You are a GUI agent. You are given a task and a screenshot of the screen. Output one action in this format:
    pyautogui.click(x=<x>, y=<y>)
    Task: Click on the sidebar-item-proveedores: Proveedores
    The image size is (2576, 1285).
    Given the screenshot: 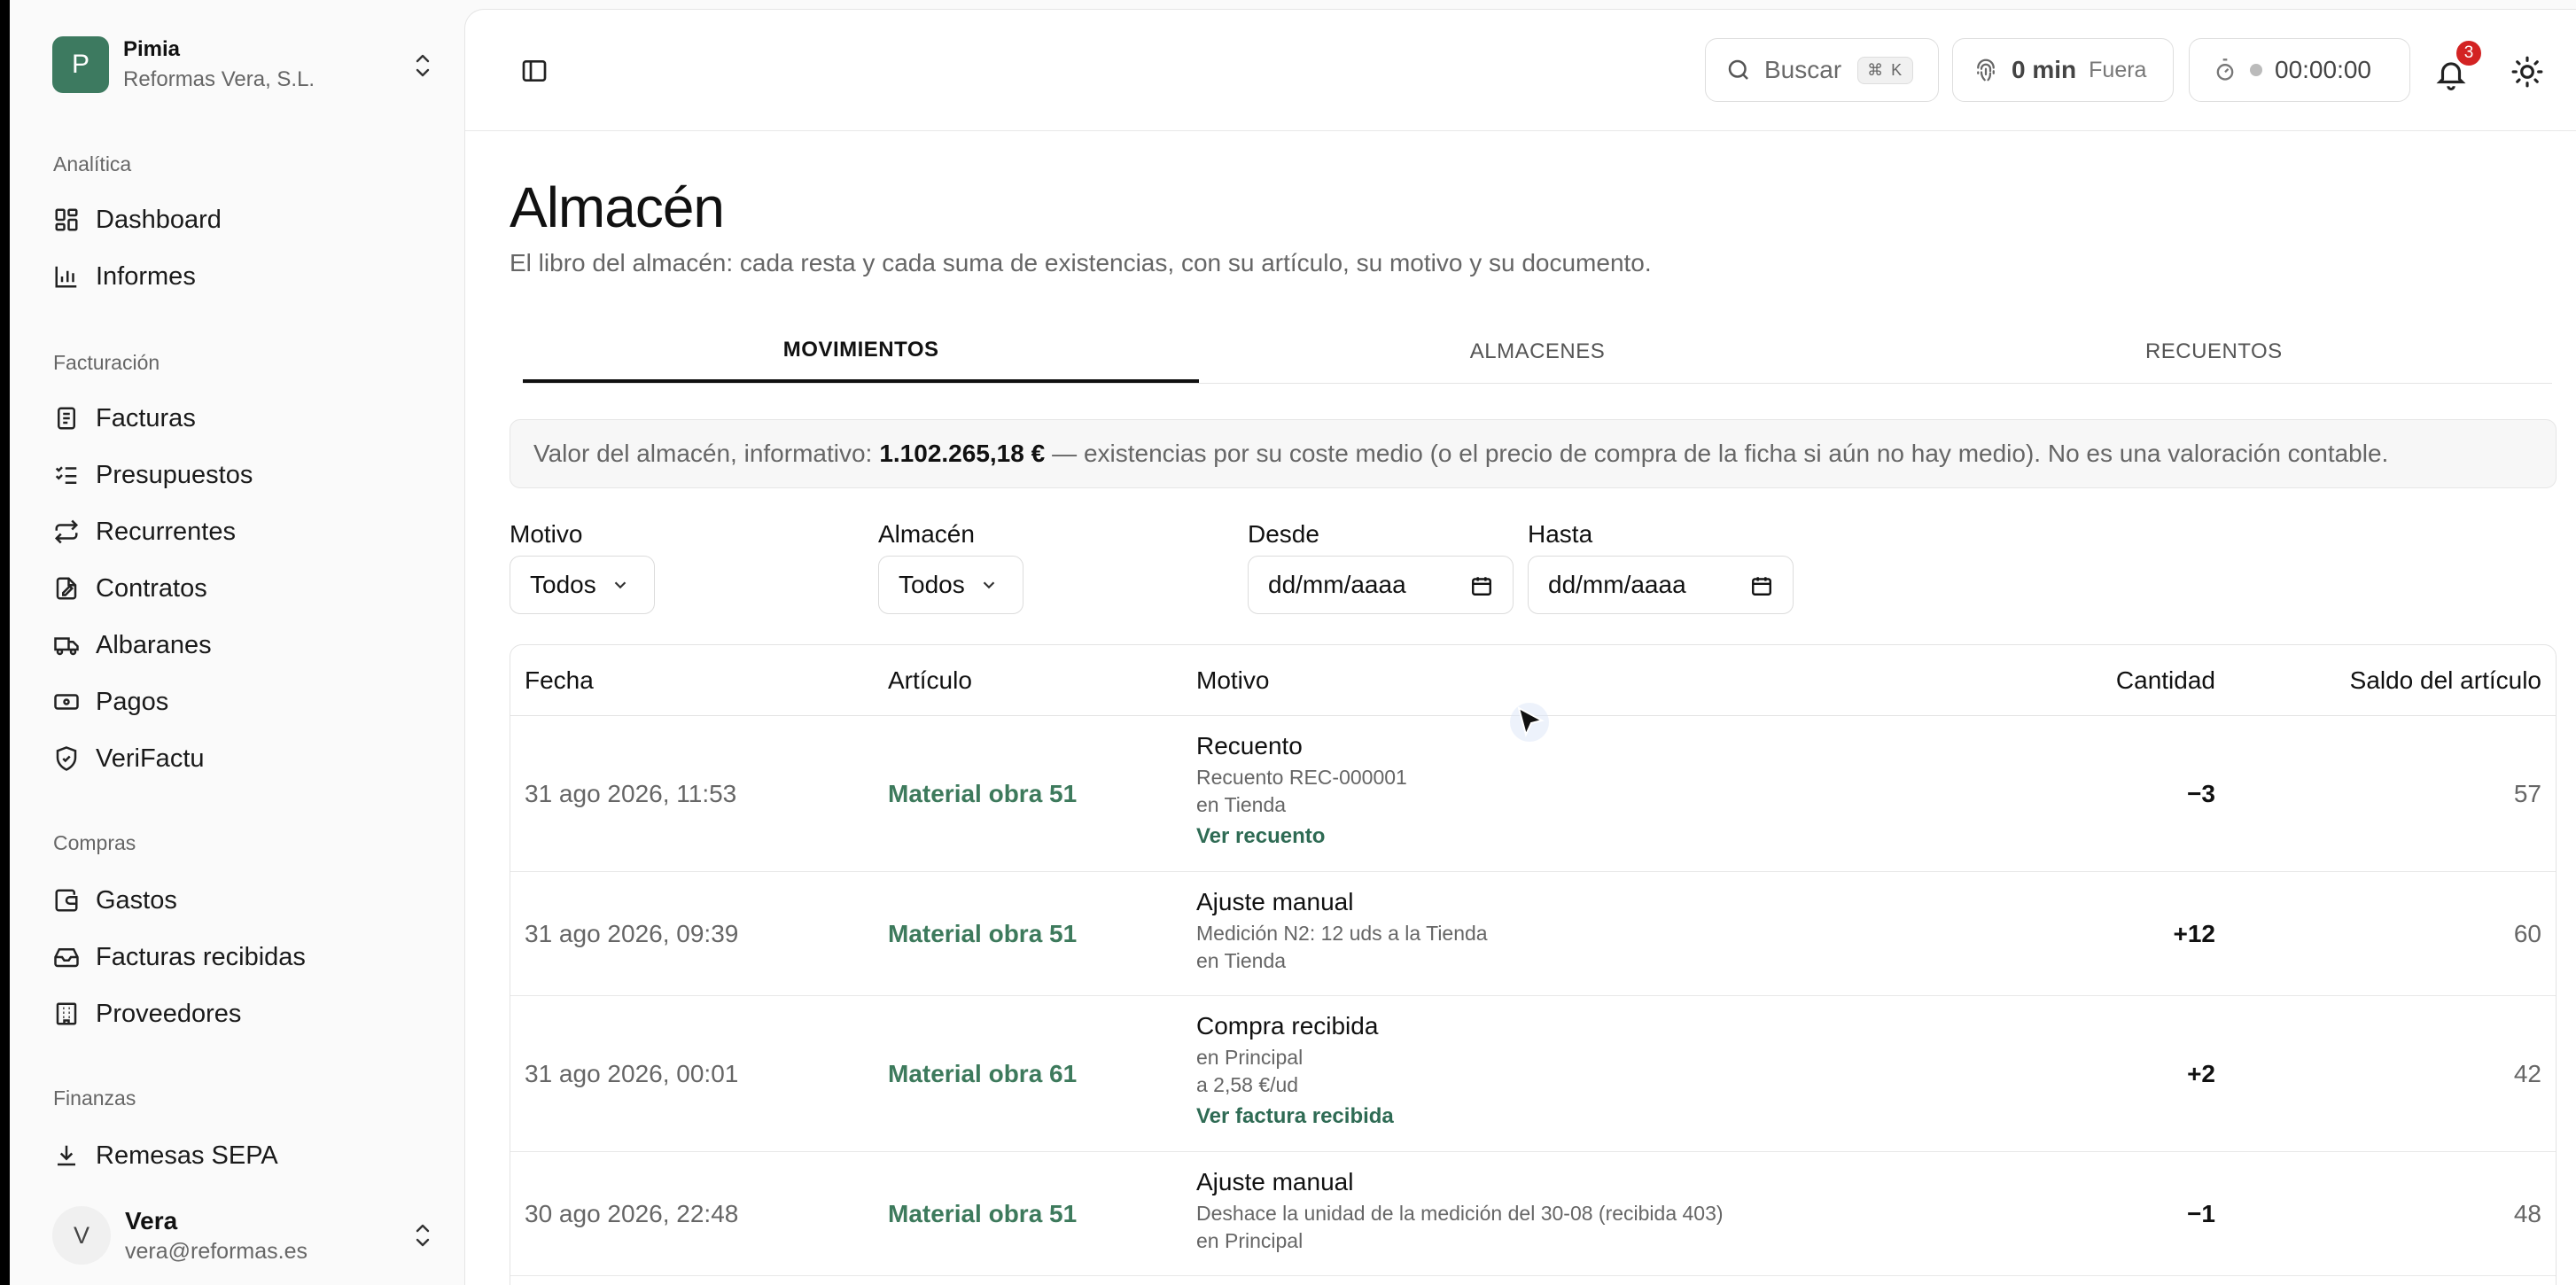 What is the action you would take?
    pyautogui.click(x=239, y=1014)
    